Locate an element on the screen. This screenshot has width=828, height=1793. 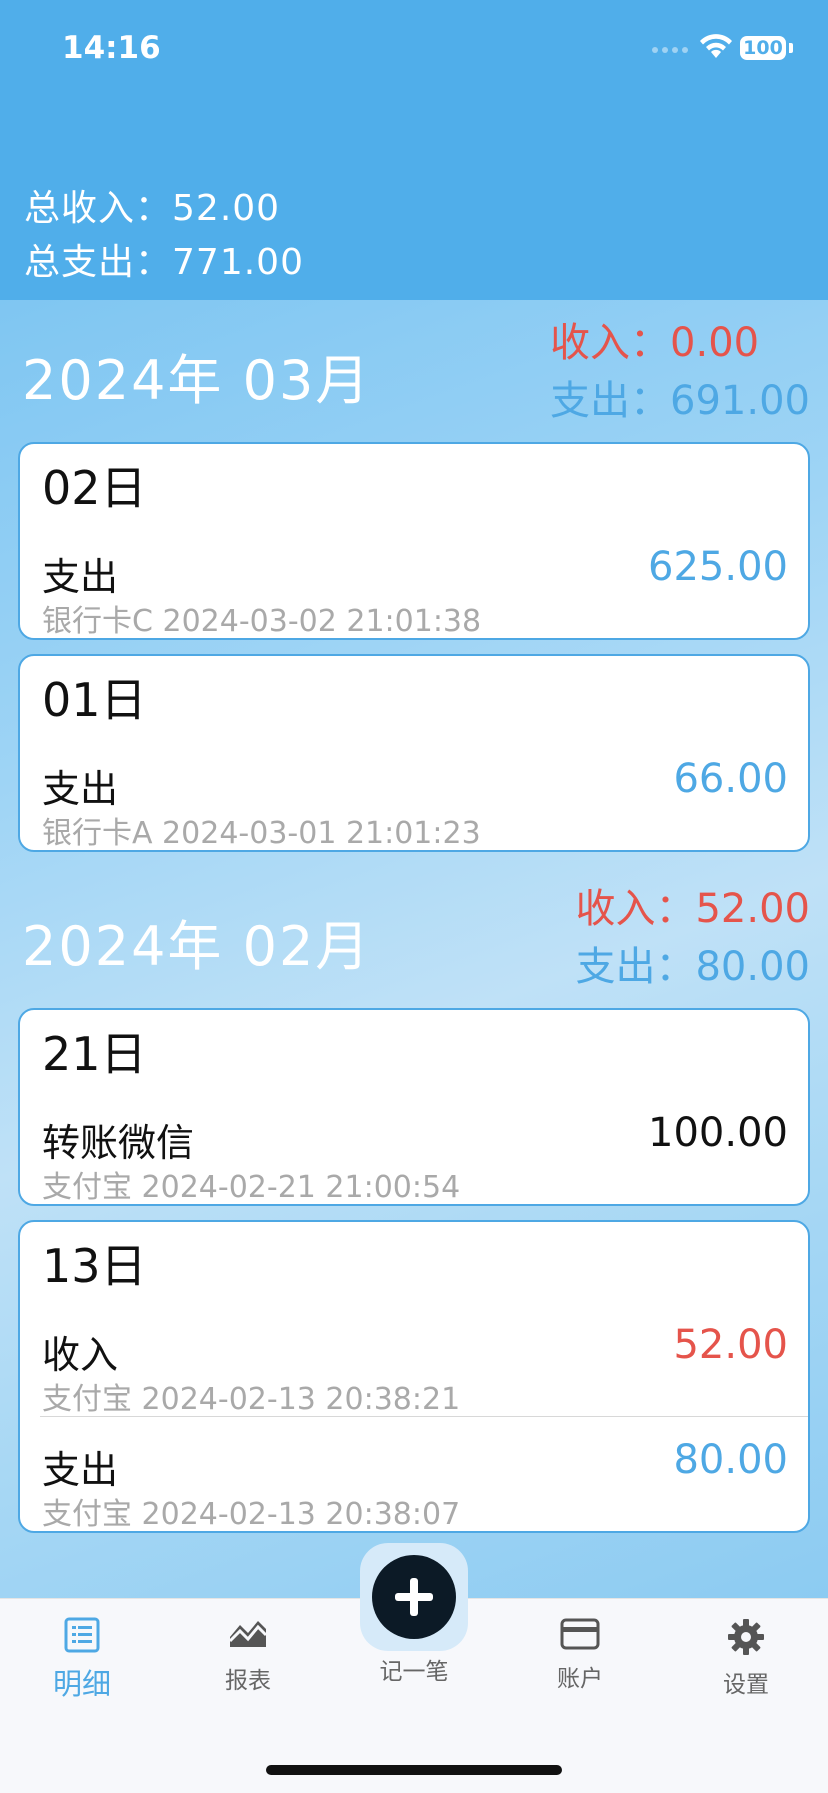
add-record-circle is located at coordinates (414, 1597).